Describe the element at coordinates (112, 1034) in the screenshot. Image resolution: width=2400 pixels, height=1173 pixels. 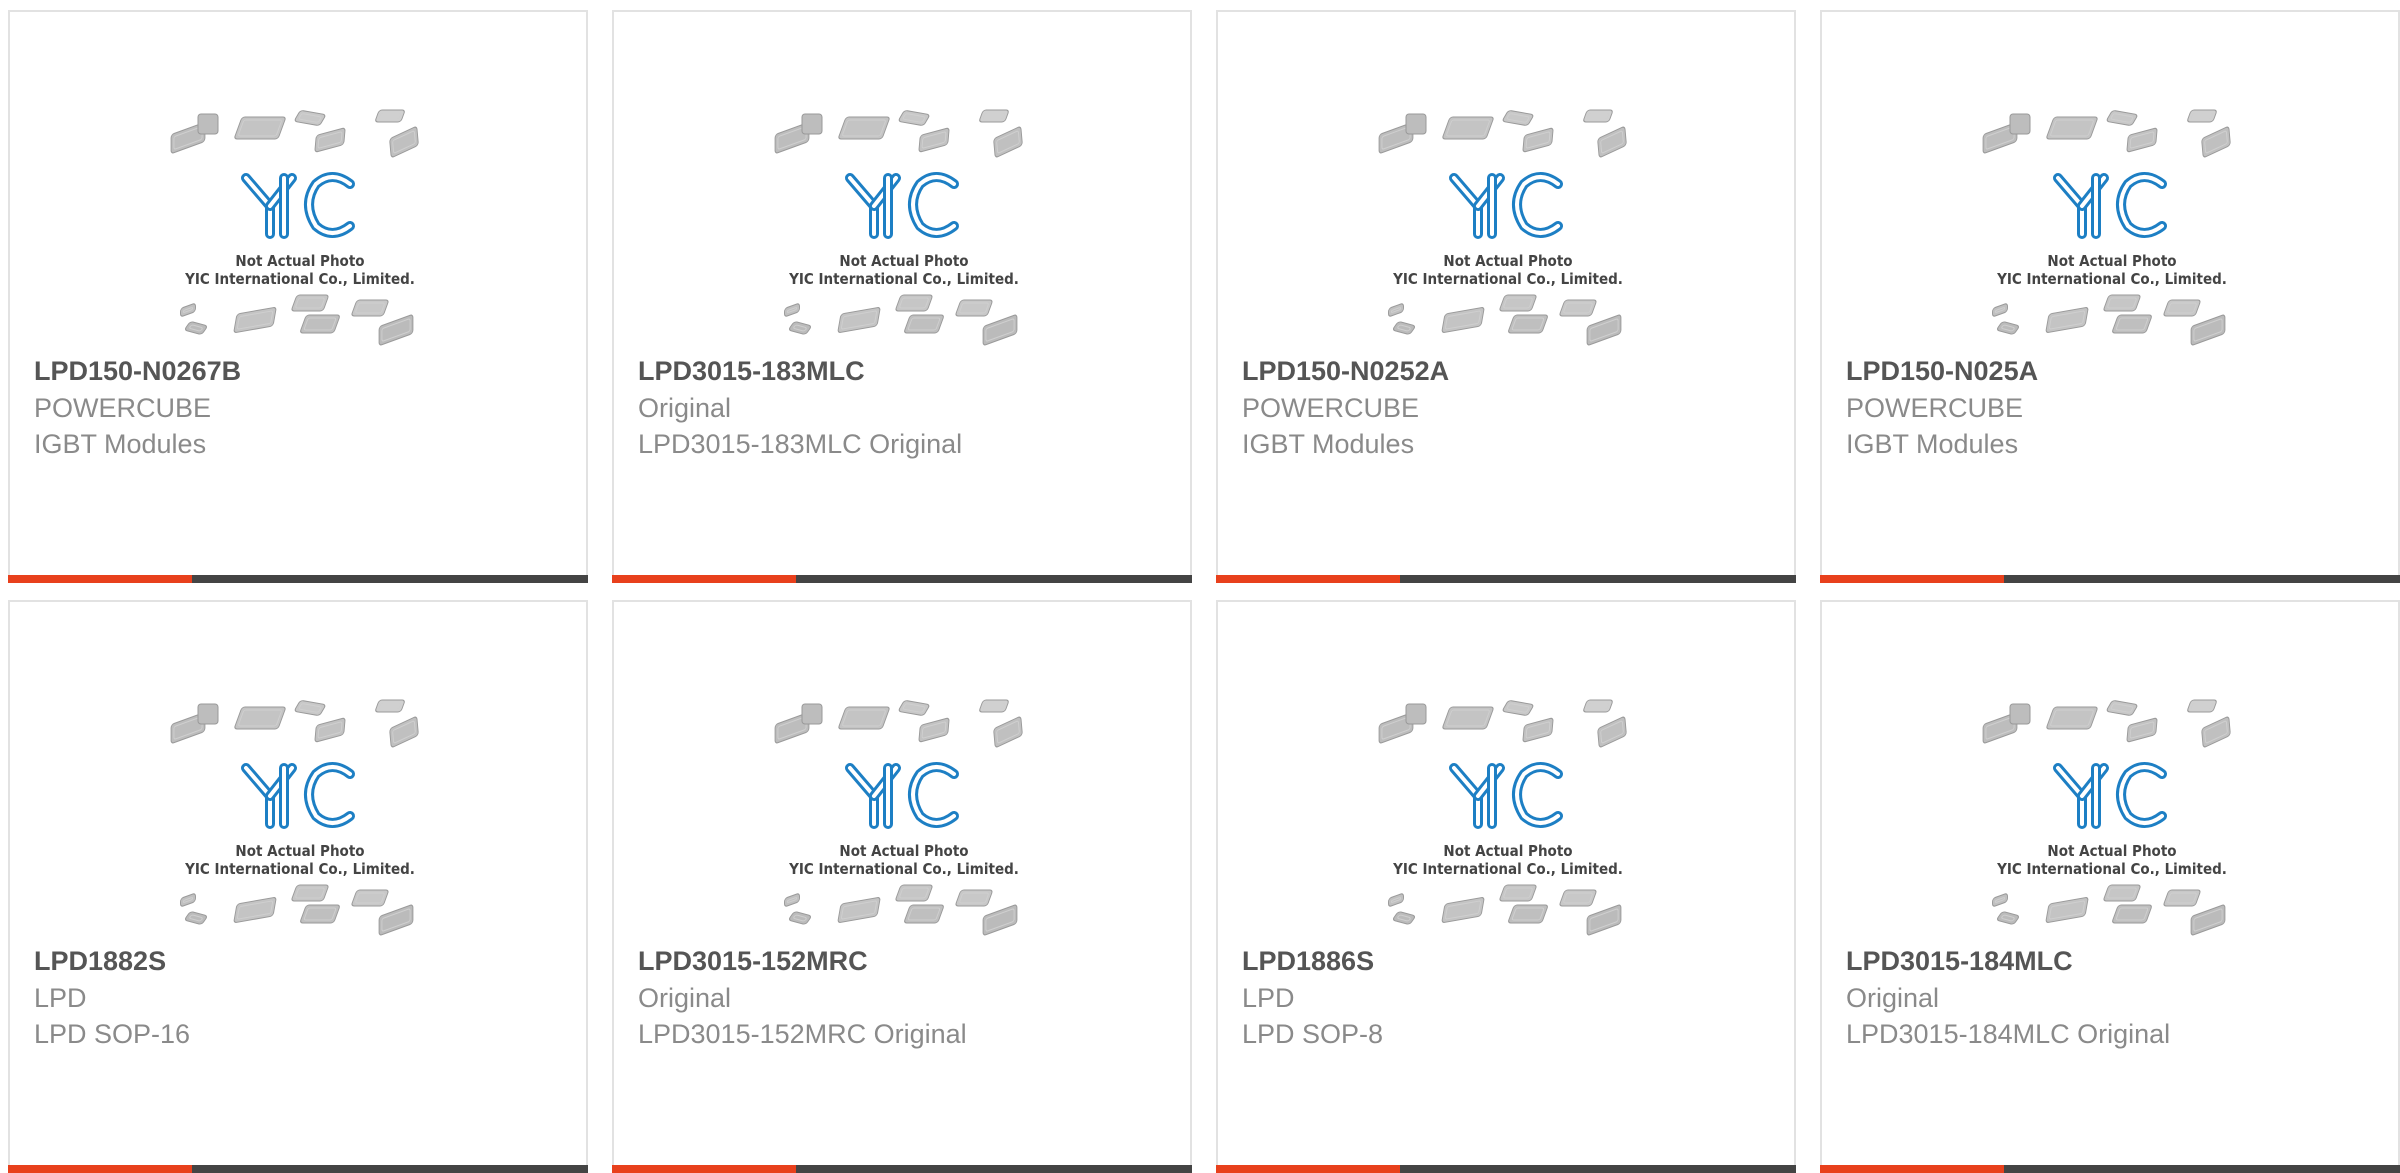
I see `description: LPD SOP-16` at that location.